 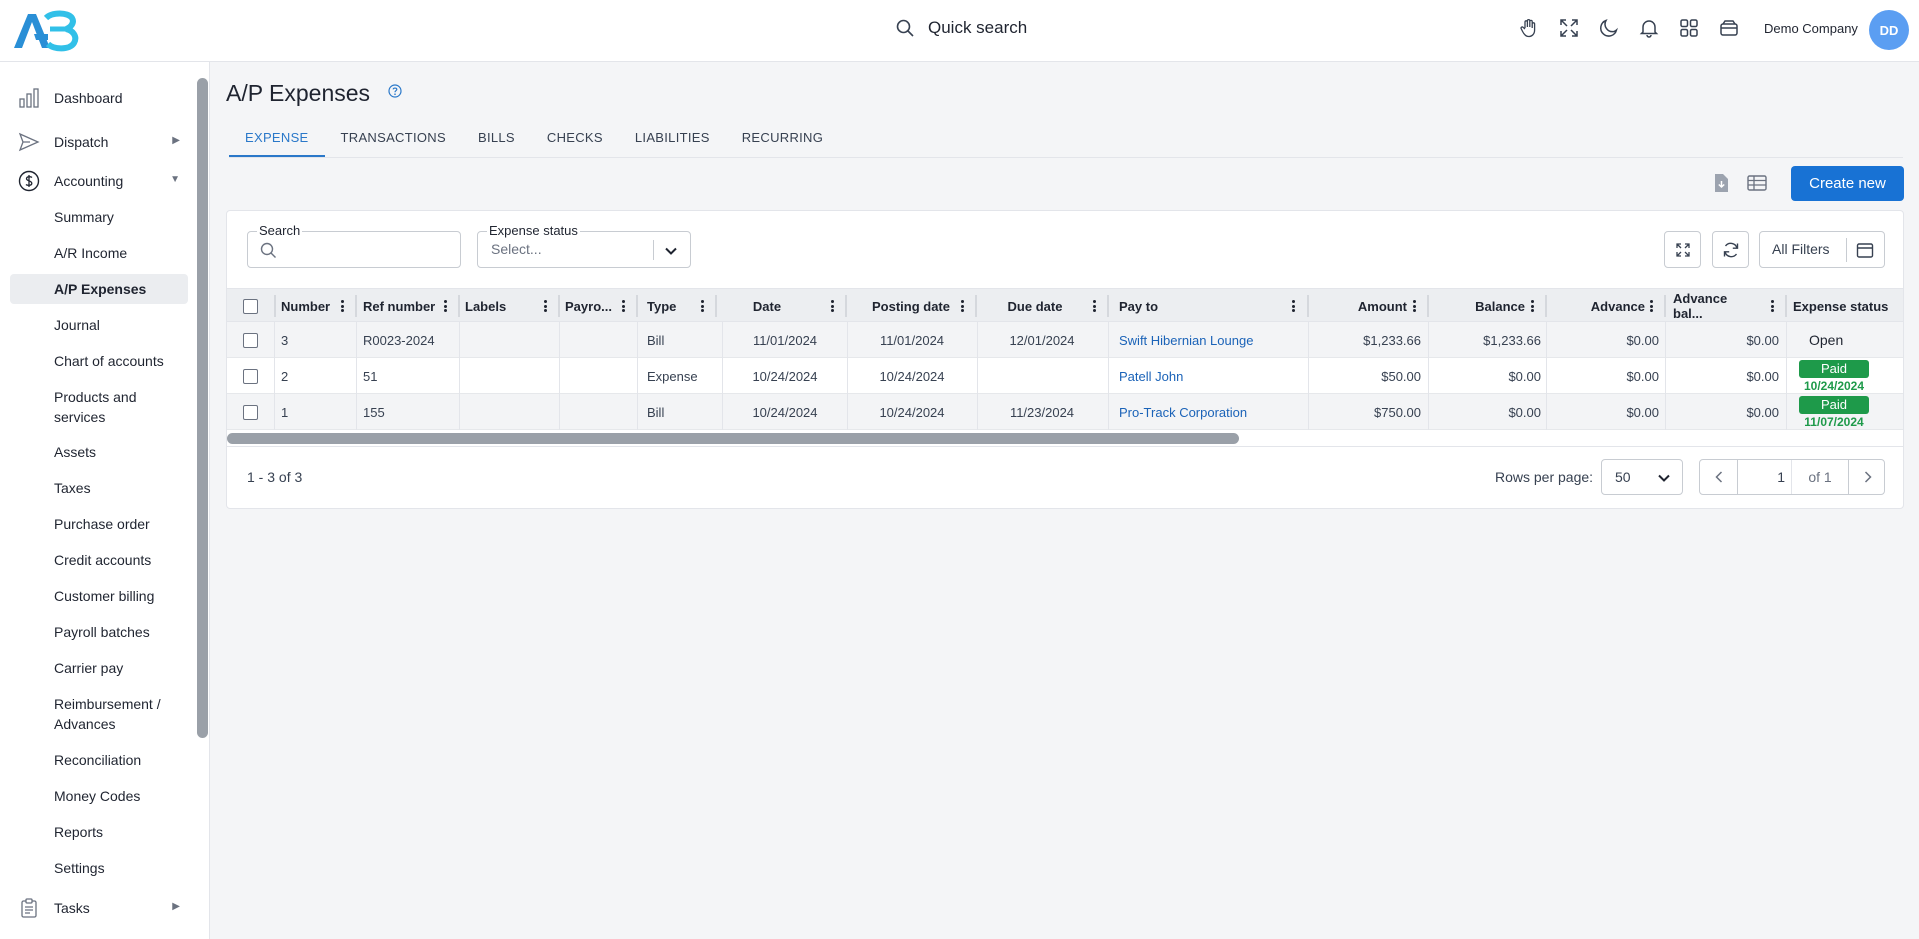 What do you see at coordinates (1203, 306) in the screenshot?
I see `header-pay-to: Pay to` at bounding box center [1203, 306].